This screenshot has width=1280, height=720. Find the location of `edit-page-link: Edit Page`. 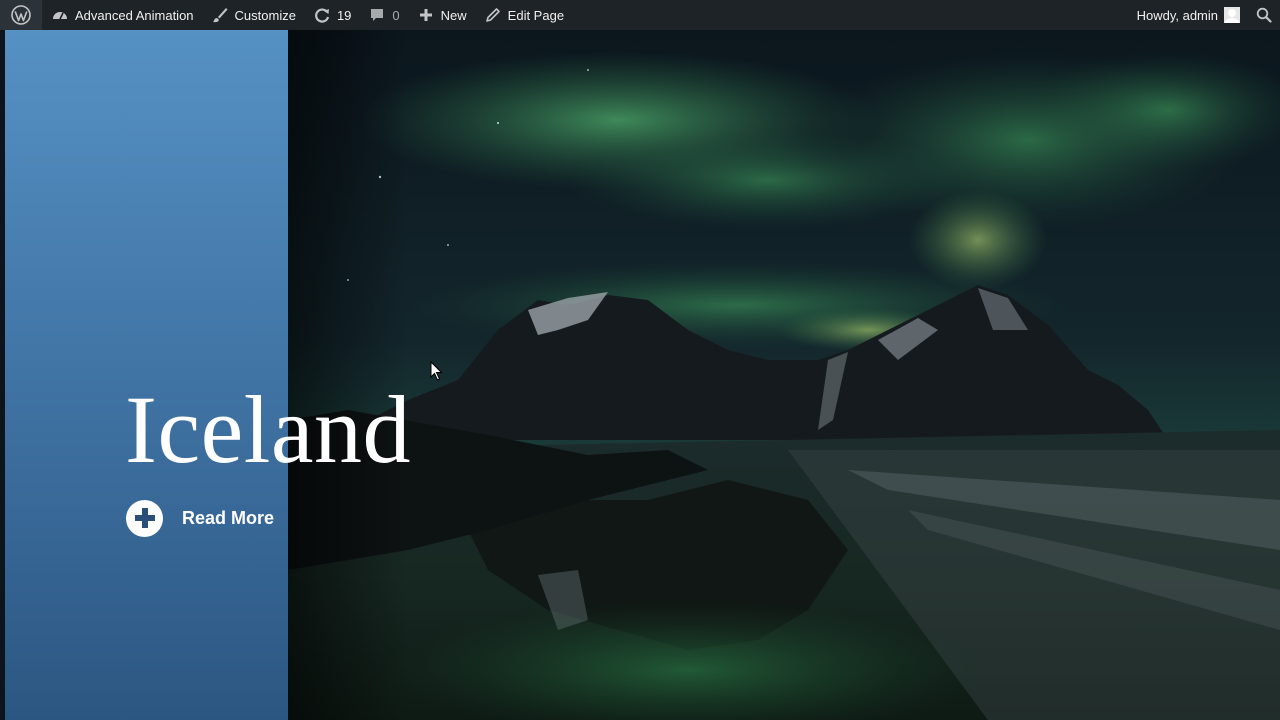

edit-page-link: Edit Page is located at coordinates (523, 15).